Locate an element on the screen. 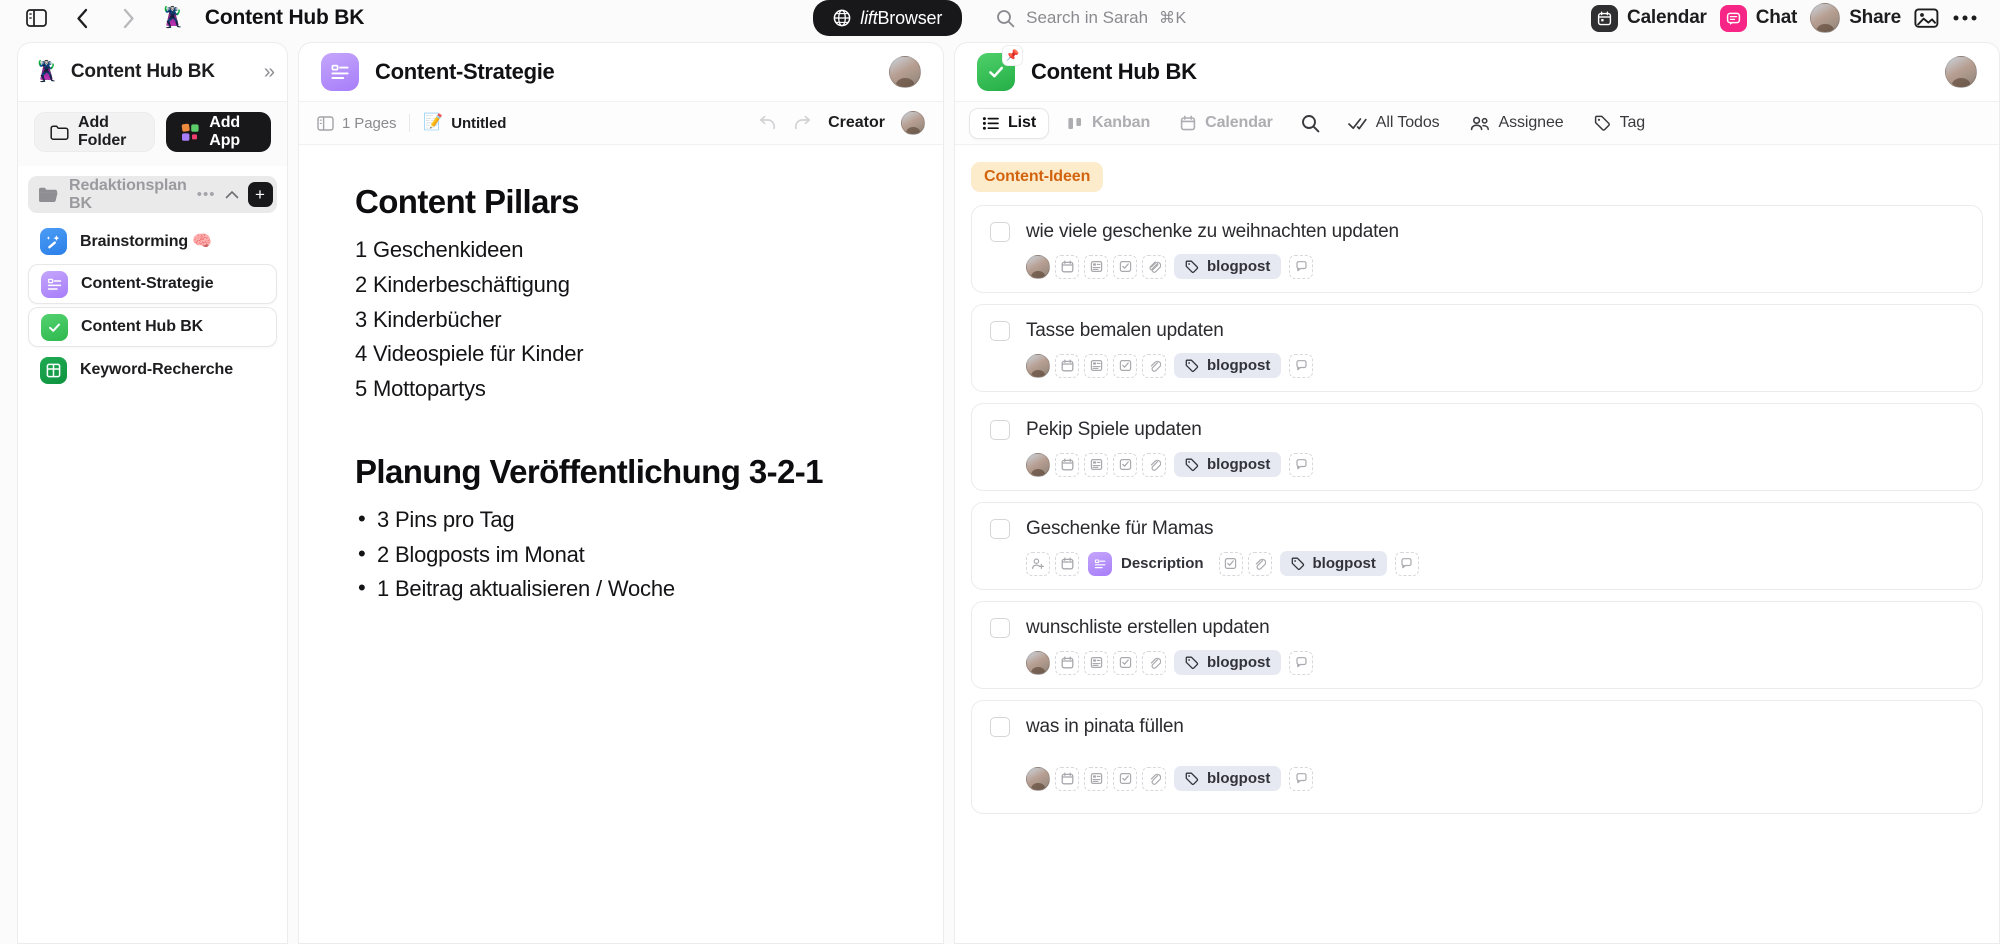 This screenshot has width=2000, height=944. pages-button: 1 Pages is located at coordinates (356, 123).